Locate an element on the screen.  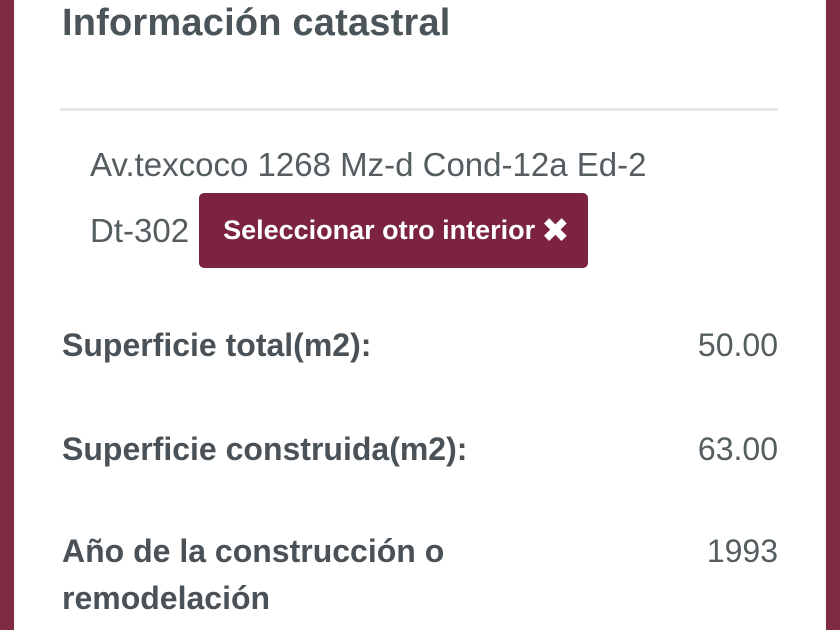
select-other-interior-button: Seleccionar otro interior ✖ is located at coordinates (393, 230).